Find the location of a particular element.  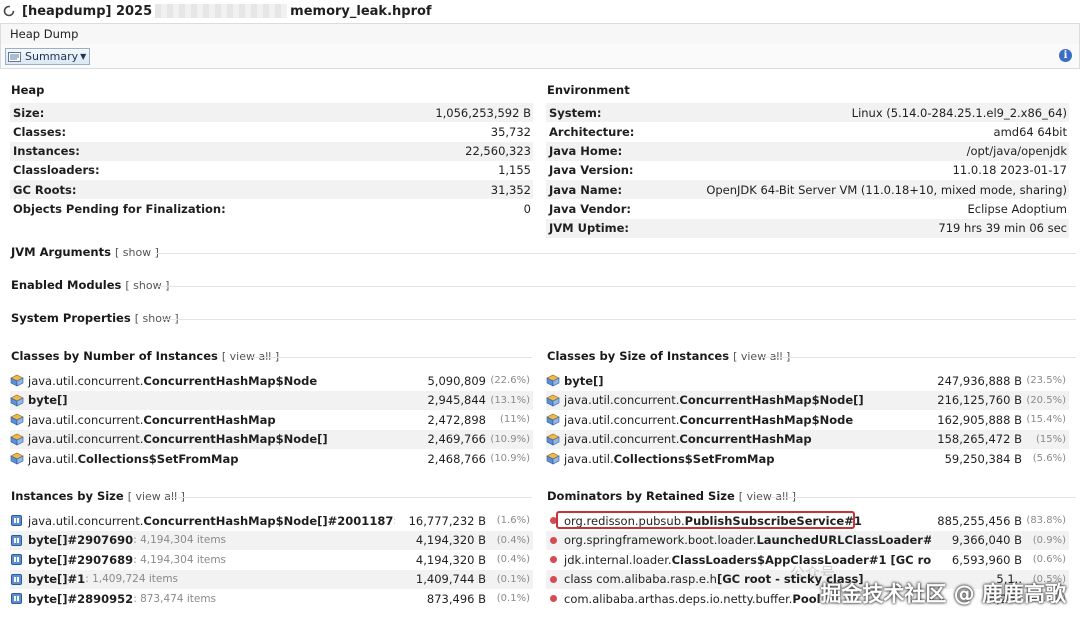

package-name: org.springframework.boot.loader. is located at coordinates (660, 540).